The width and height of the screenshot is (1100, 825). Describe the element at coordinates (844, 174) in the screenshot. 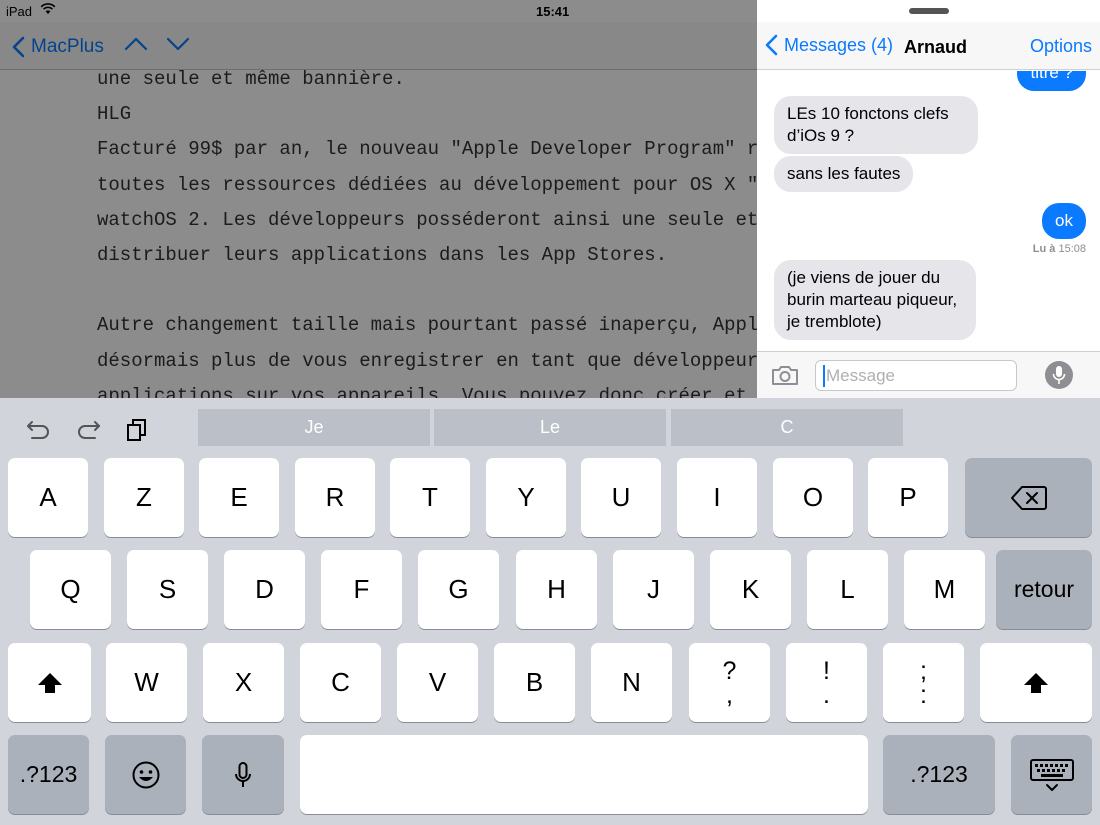

I see `received-message: sans les fautes` at that location.